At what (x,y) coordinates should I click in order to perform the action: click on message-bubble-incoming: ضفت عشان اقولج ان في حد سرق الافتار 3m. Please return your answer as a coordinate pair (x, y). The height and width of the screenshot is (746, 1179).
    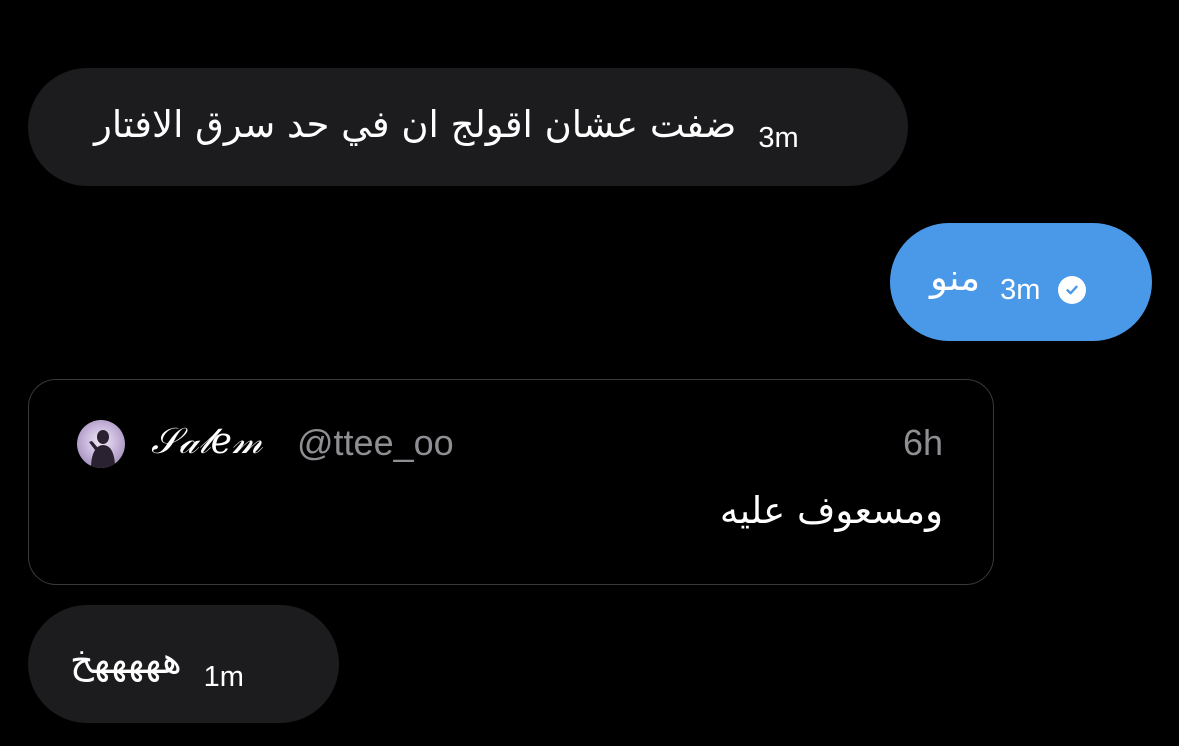
    Looking at the image, I should click on (468, 127).